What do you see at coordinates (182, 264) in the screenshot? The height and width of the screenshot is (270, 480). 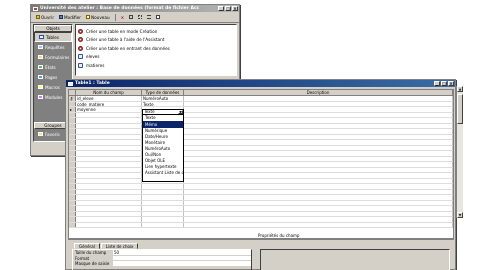 I see `input-mask-input` at bounding box center [182, 264].